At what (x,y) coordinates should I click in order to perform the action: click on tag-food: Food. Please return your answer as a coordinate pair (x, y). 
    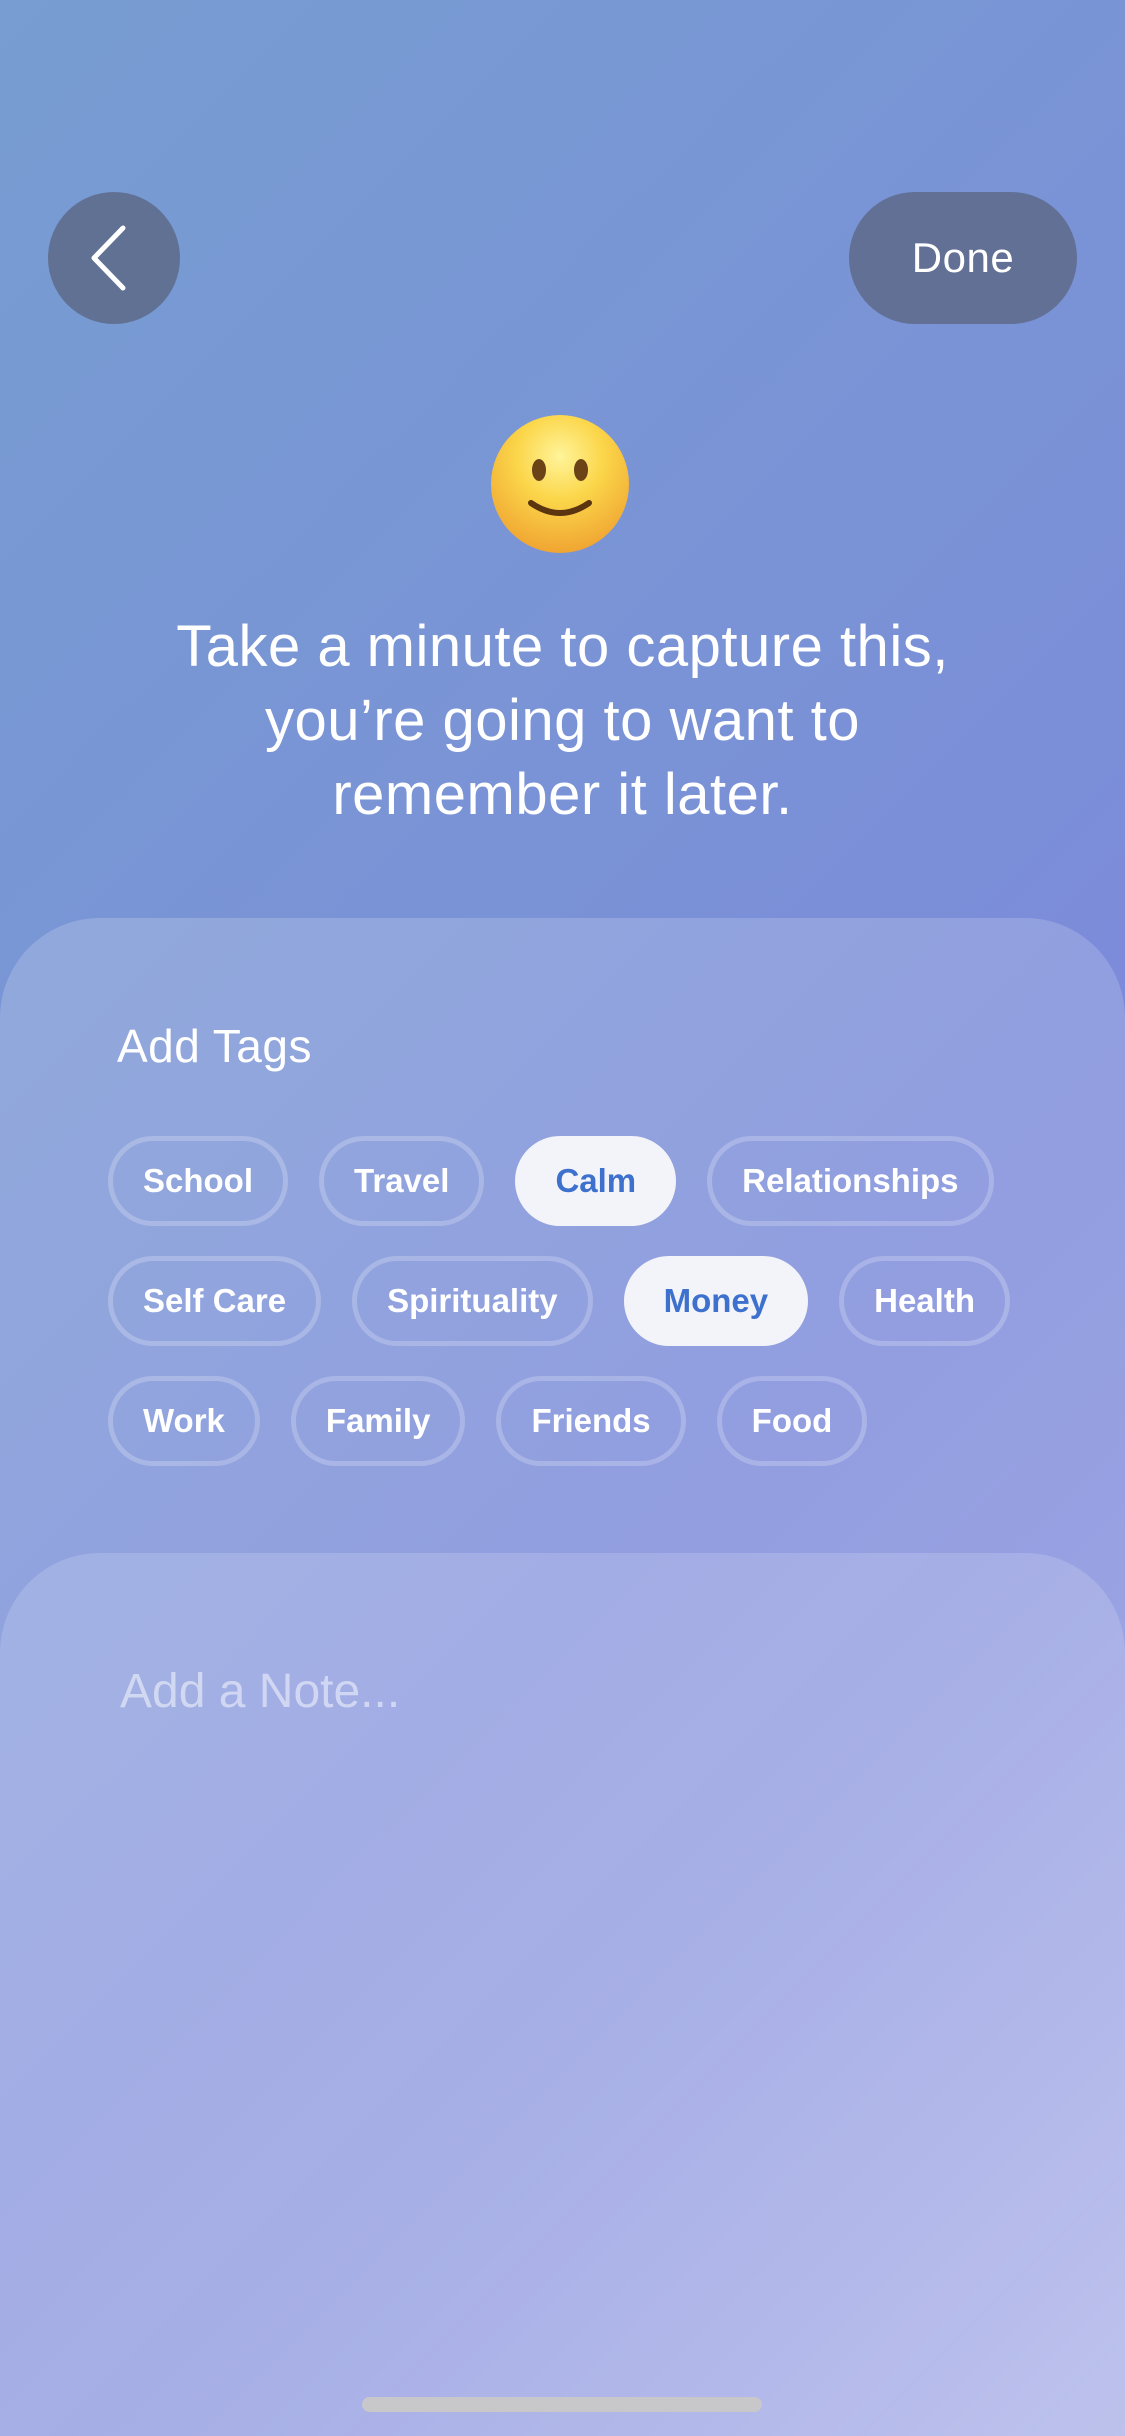
    Looking at the image, I should click on (792, 1421).